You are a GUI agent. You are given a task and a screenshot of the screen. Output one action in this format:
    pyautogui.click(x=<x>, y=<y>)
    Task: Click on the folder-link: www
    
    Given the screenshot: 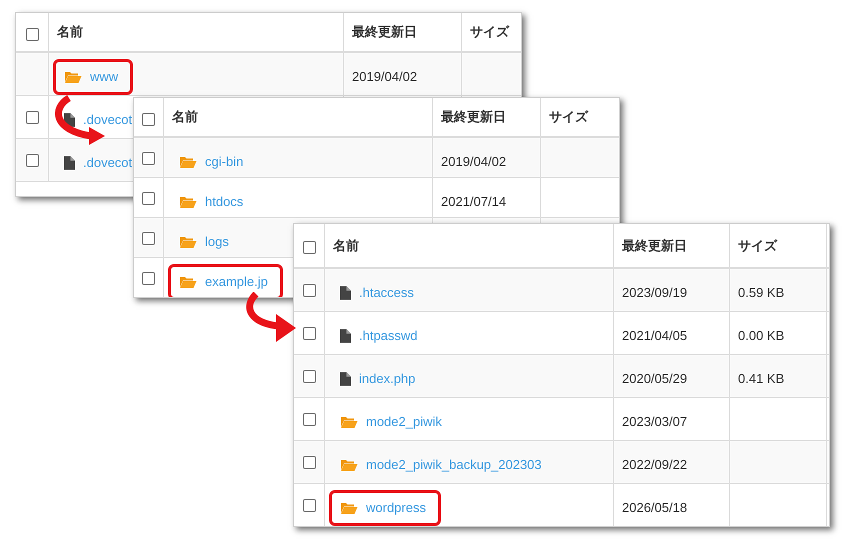 What is the action you would take?
    pyautogui.click(x=104, y=76)
    